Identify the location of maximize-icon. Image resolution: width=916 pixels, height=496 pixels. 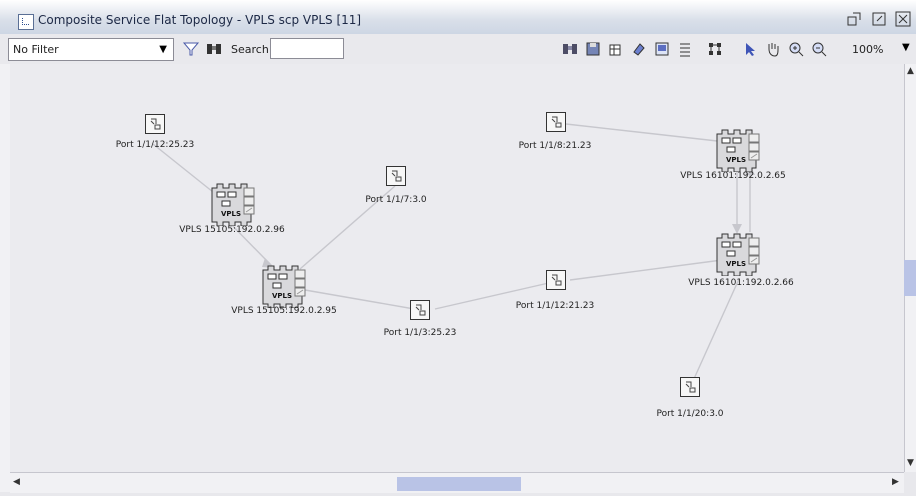
(879, 19).